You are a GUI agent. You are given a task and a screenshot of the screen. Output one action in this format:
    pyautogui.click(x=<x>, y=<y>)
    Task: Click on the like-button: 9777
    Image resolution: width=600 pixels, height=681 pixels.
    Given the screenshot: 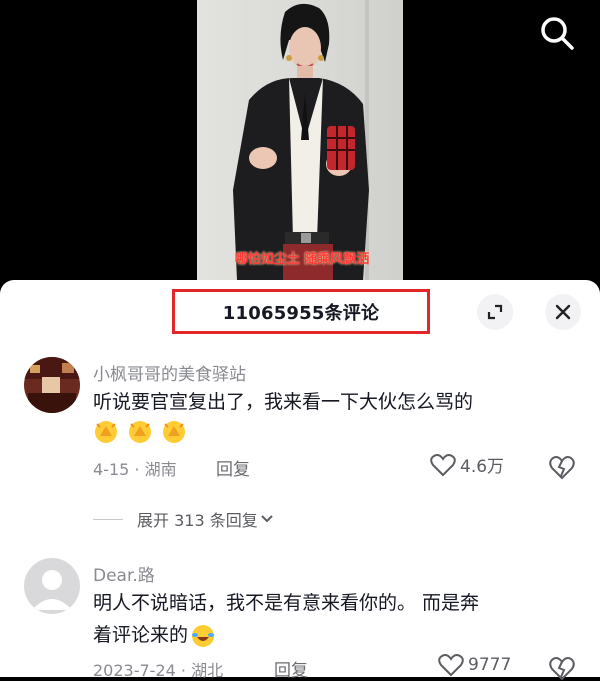 What is the action you would take?
    pyautogui.click(x=474, y=665)
    